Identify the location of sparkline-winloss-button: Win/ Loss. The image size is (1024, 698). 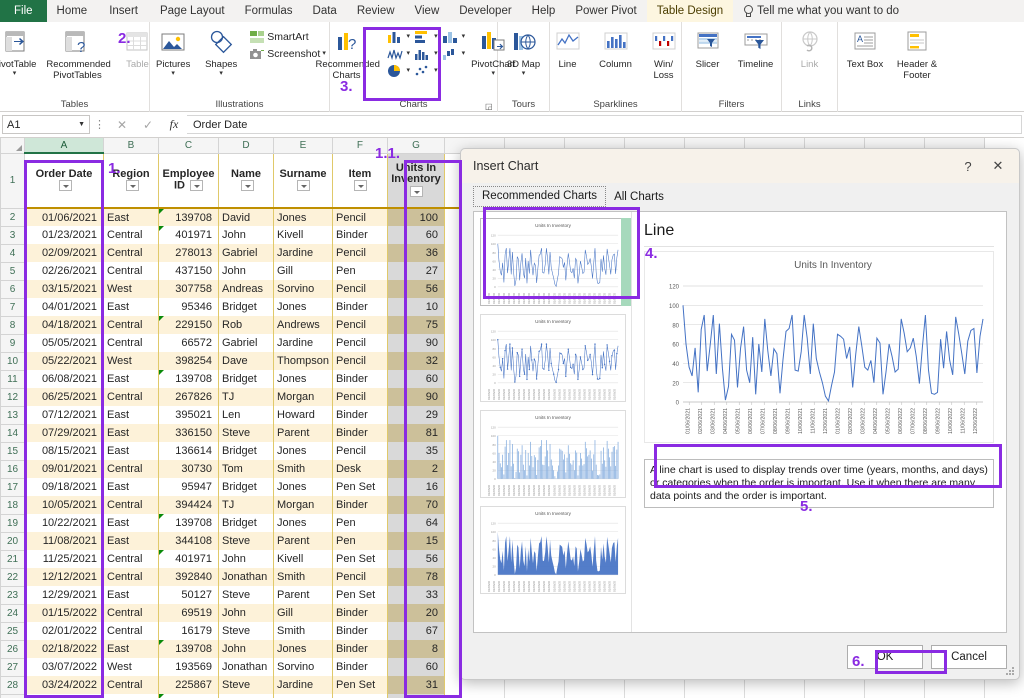
(664, 54).